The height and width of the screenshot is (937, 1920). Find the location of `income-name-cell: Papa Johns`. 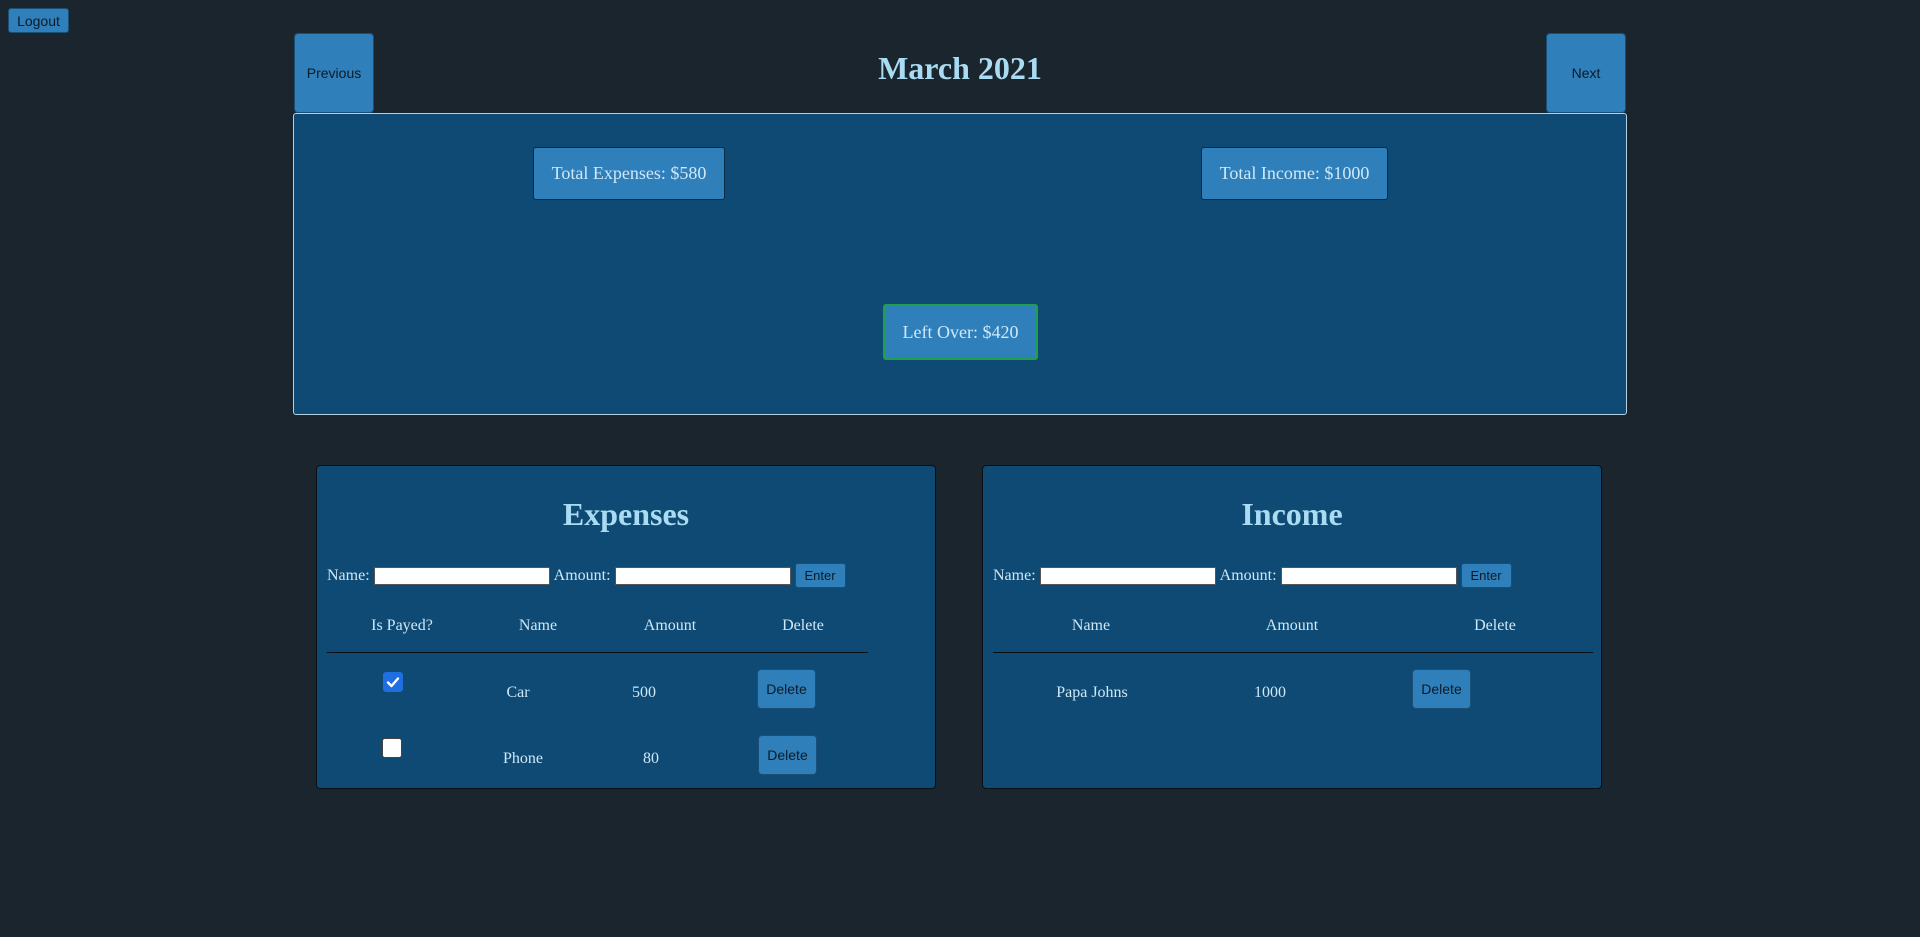

income-name-cell: Papa Johns is located at coordinates (1092, 692).